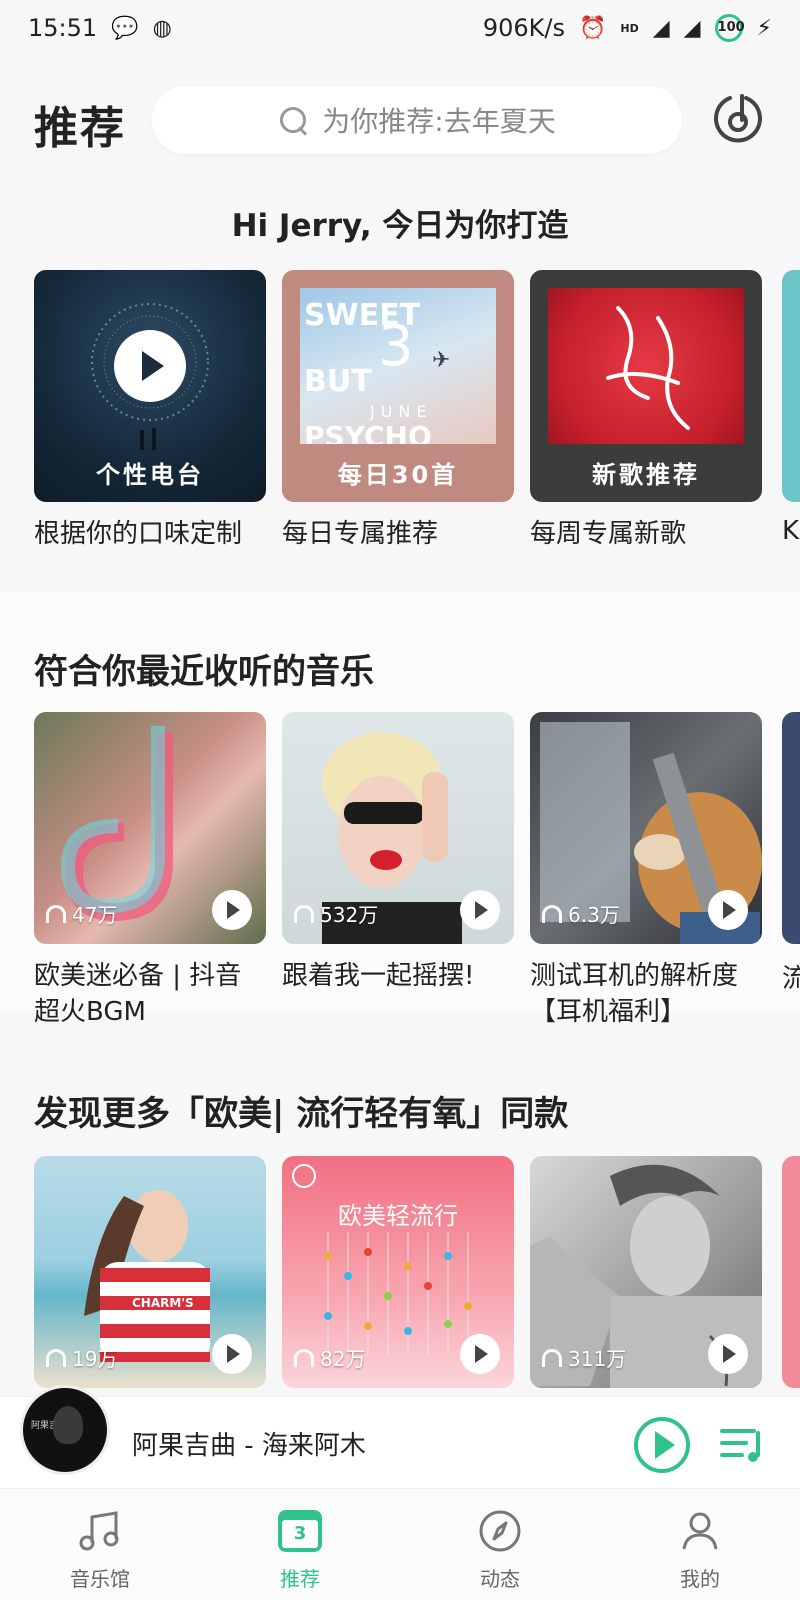 This screenshot has height=1600, width=800. What do you see at coordinates (249, 1443) in the screenshot?
I see `now-playing-title: 阿果吉曲 - 海来阿木` at bounding box center [249, 1443].